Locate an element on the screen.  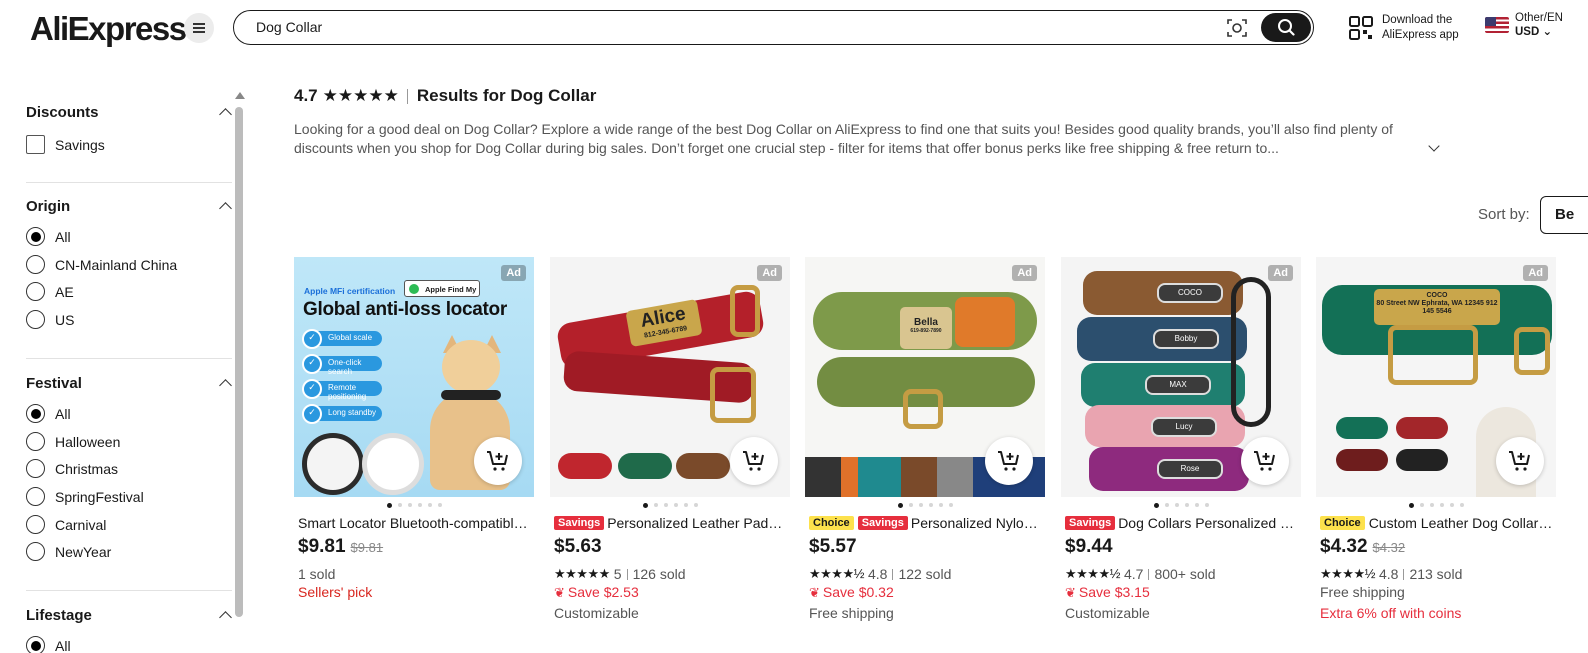
image-search-icon is located at coordinates (1237, 28).